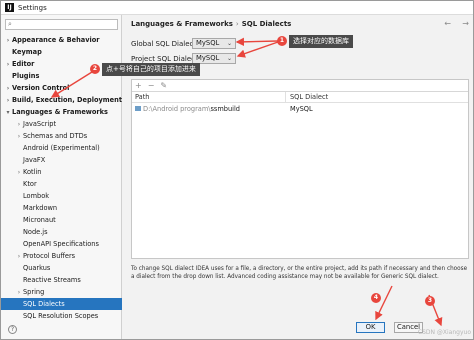  What do you see at coordinates (10, 24) in the screenshot?
I see `search-icon: ⌕` at bounding box center [10, 24].